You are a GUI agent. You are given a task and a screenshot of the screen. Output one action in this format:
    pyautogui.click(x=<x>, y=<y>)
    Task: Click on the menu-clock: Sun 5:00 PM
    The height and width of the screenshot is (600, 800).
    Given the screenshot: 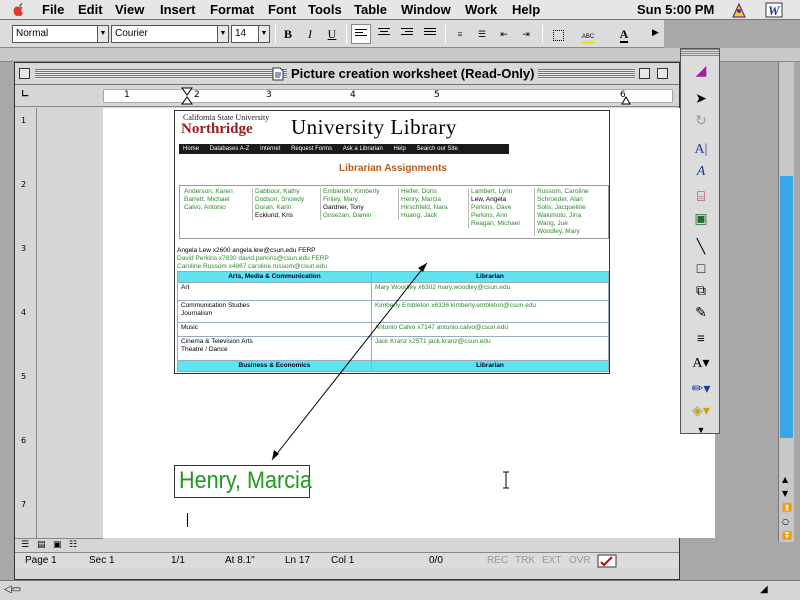 What is the action you would take?
    pyautogui.click(x=675, y=9)
    